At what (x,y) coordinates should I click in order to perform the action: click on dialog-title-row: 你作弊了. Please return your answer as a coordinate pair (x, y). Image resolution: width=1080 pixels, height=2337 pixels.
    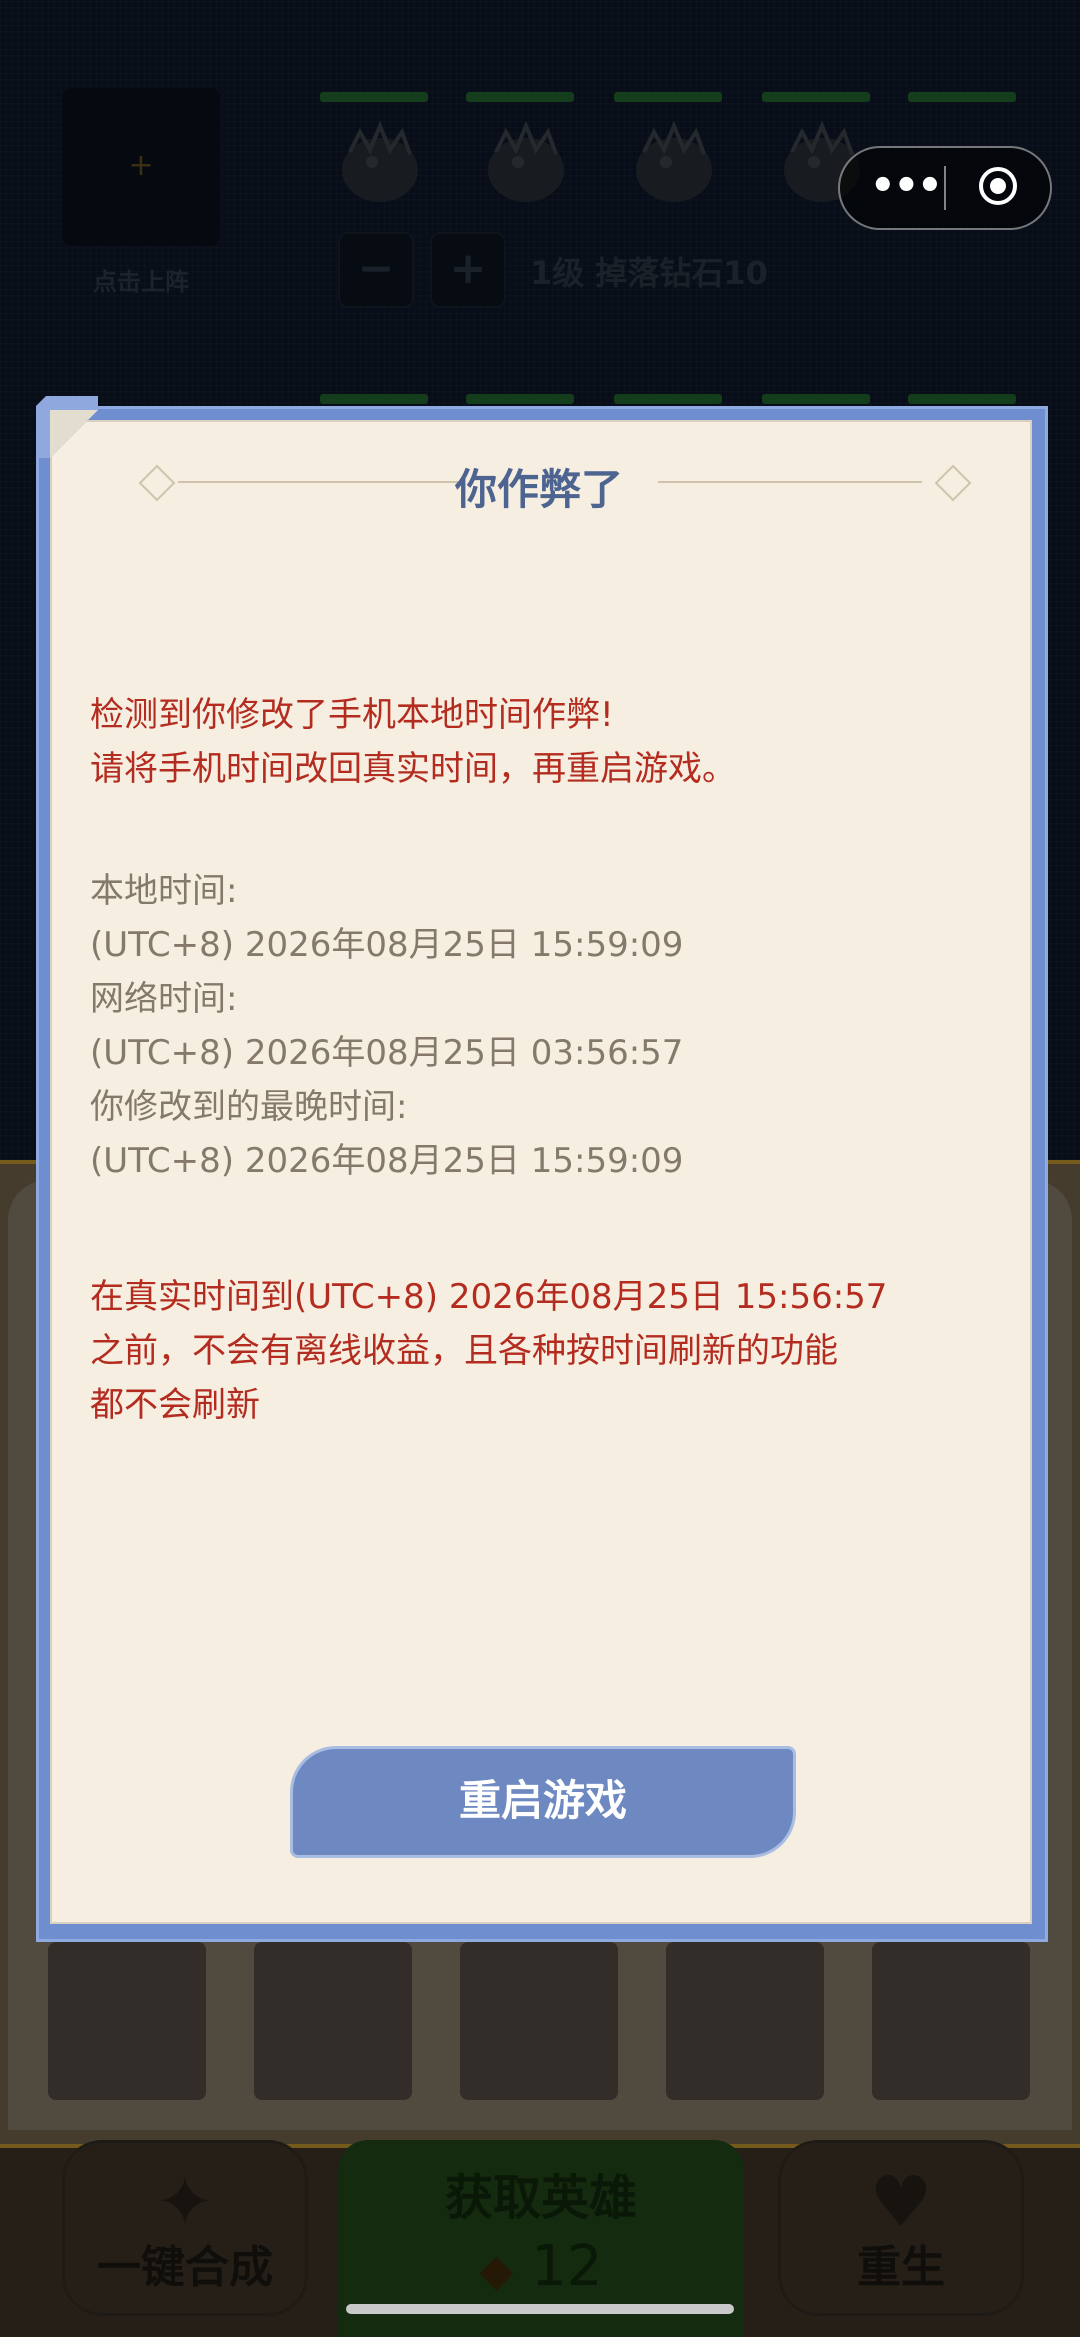
    Looking at the image, I should click on (539, 482).